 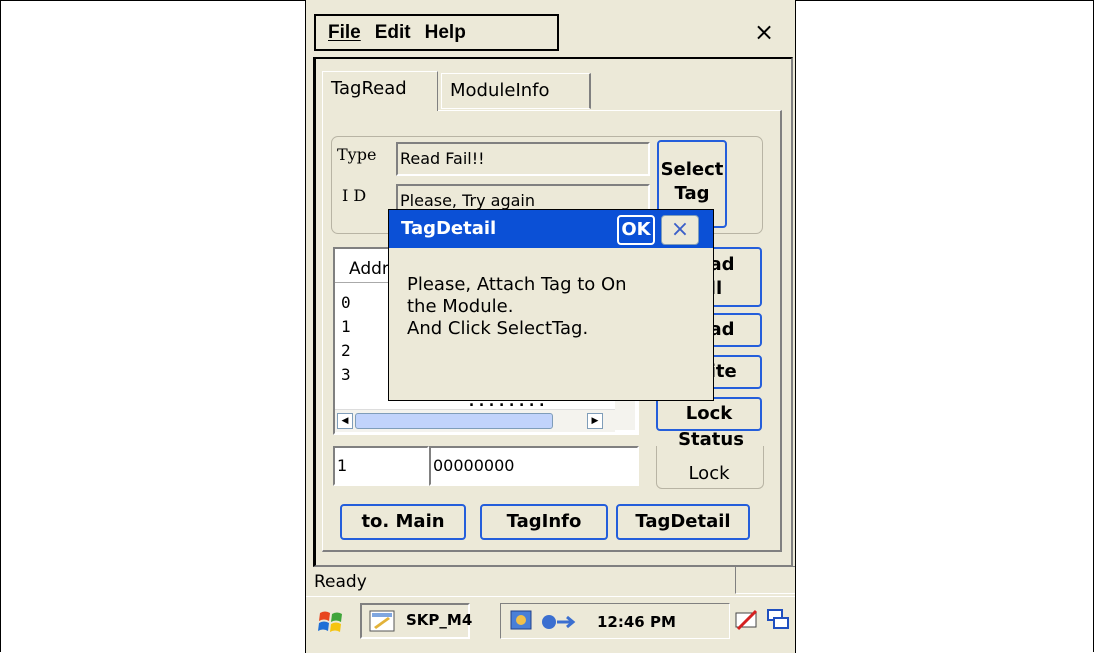 I want to click on tag-detail-button: TagDetail, so click(x=683, y=522).